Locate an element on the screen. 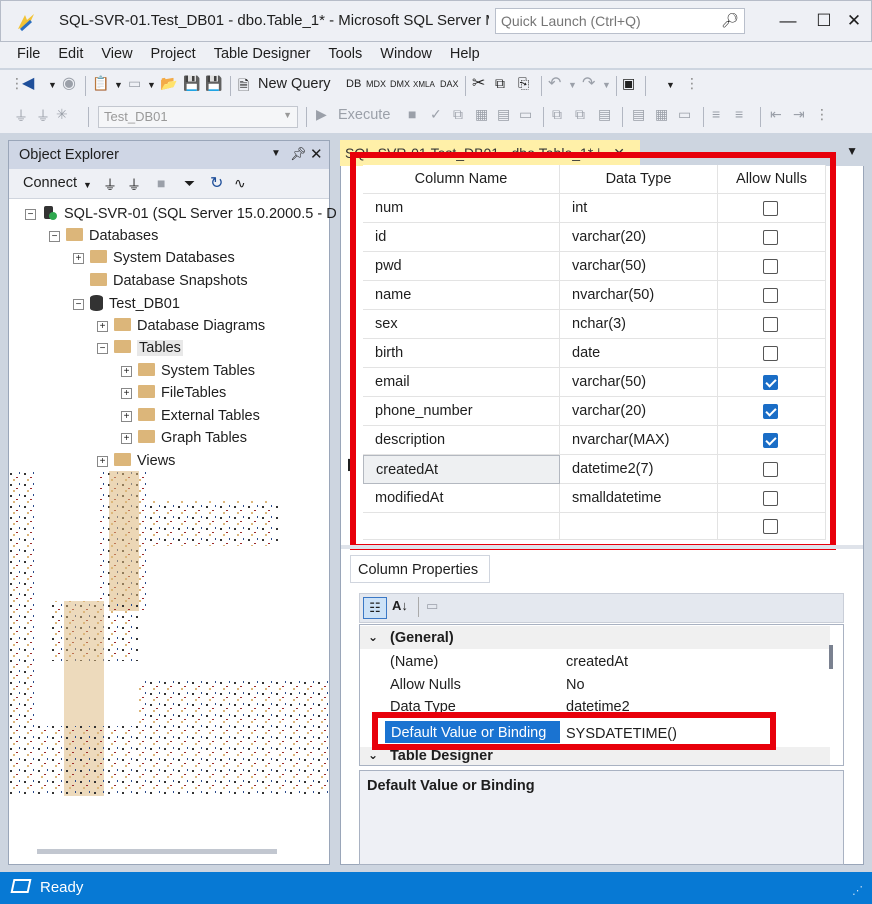 The image size is (872, 904). pin-icon: 📌︎ is located at coordinates (298, 154).